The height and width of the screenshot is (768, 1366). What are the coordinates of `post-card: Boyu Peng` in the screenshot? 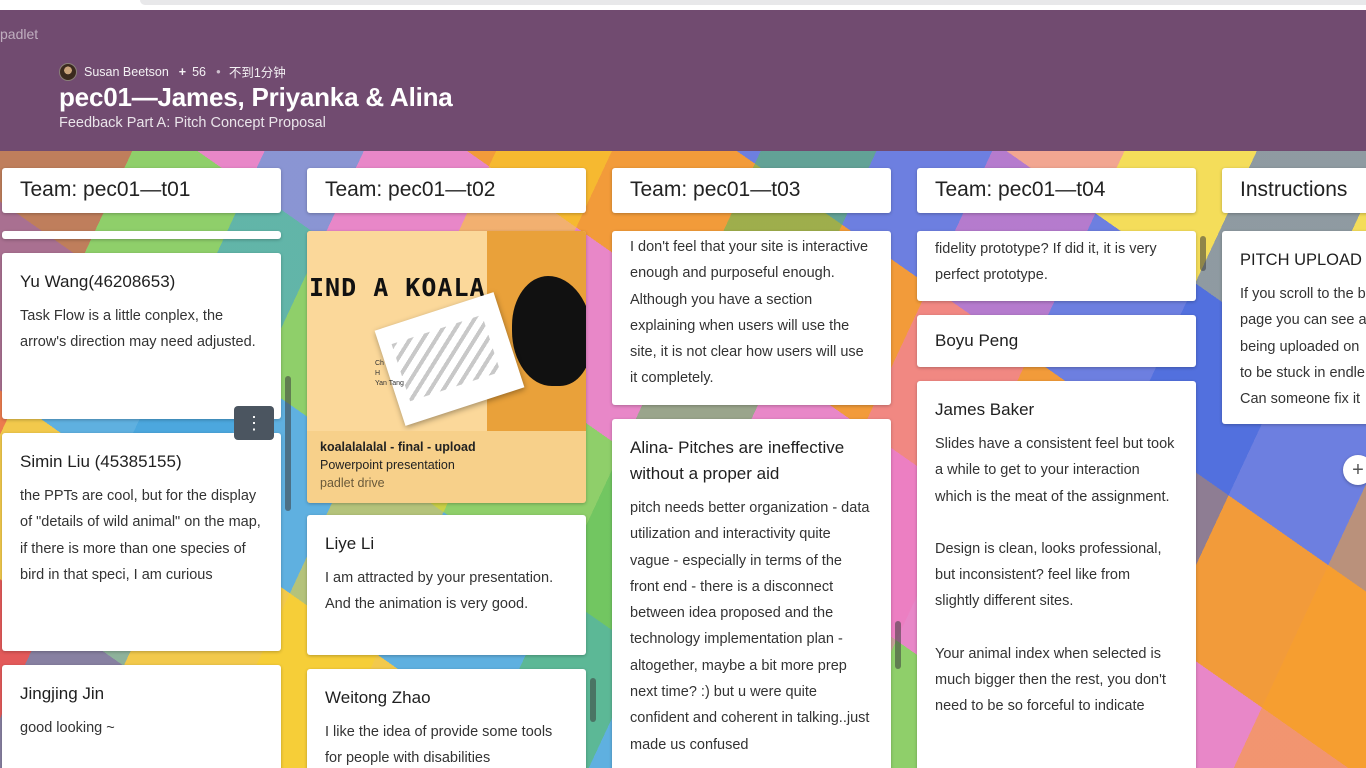 It's located at (1056, 341).